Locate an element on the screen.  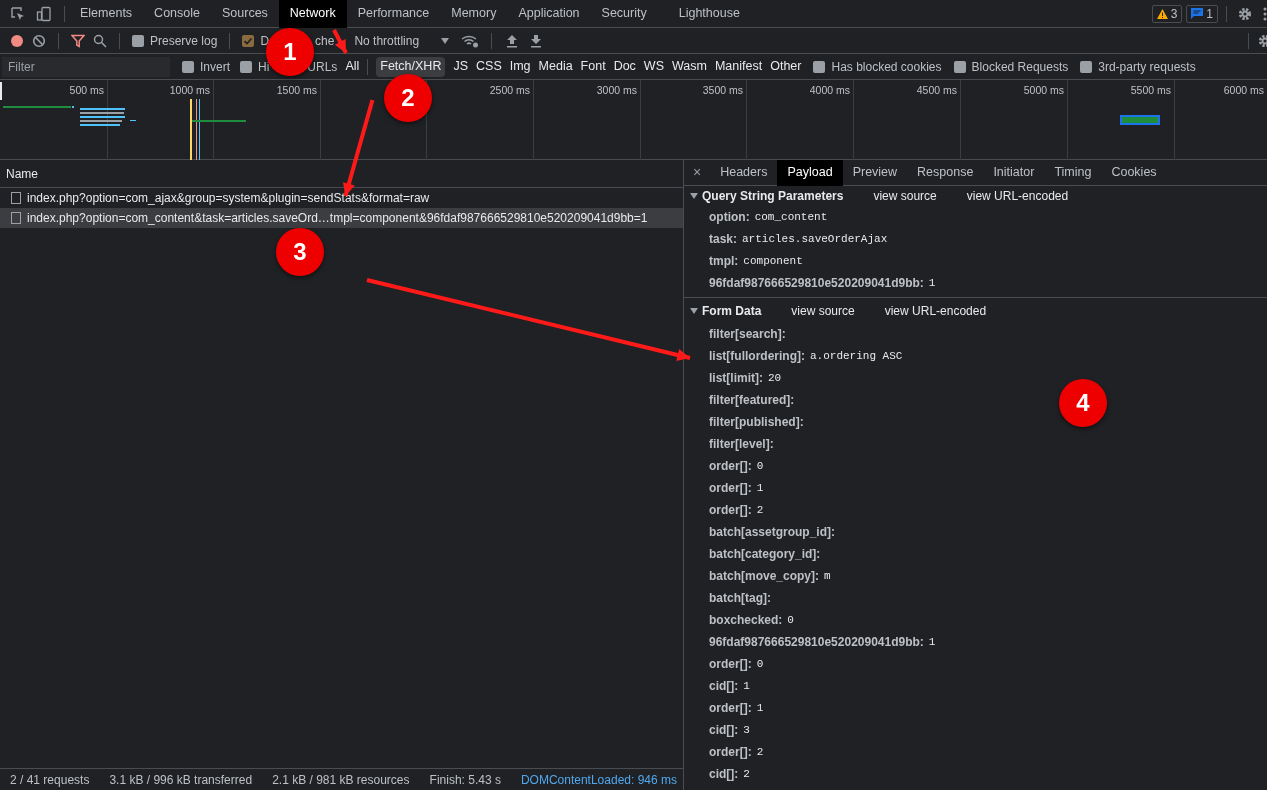
annotation-badge: 2 is located at coordinates (408, 98).